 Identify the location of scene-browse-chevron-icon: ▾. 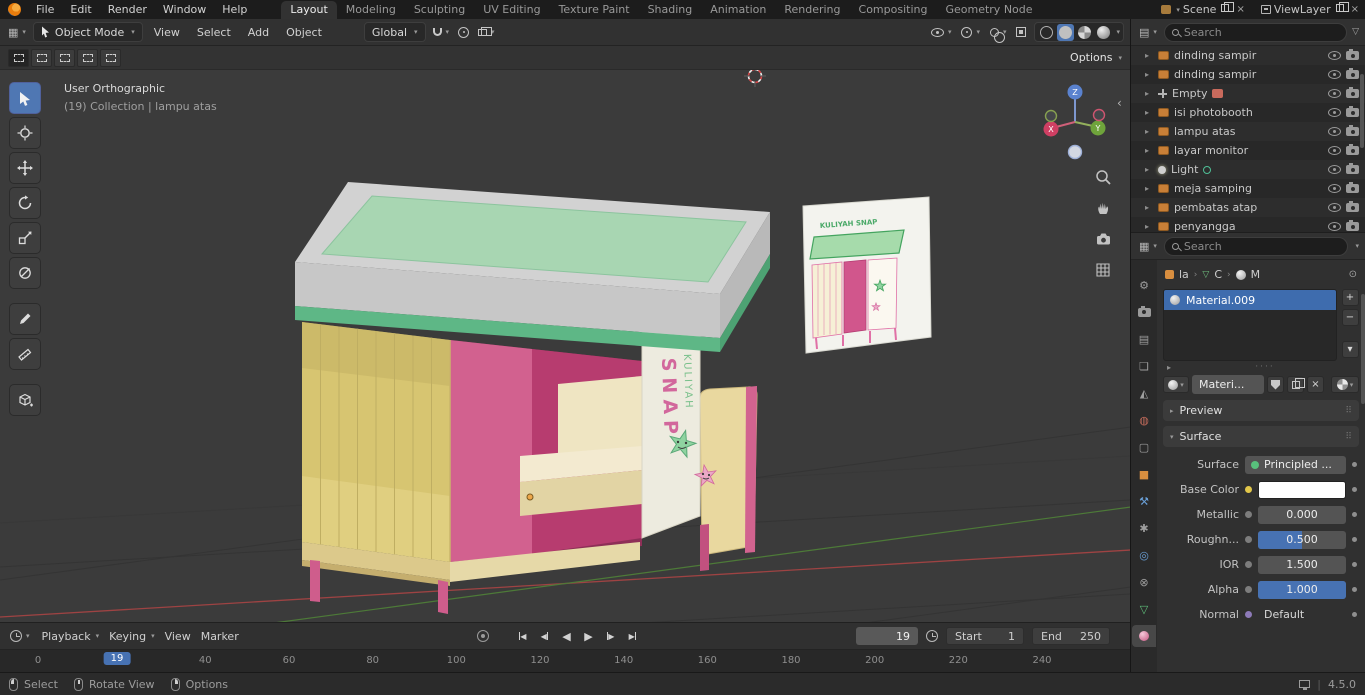
(1178, 10).